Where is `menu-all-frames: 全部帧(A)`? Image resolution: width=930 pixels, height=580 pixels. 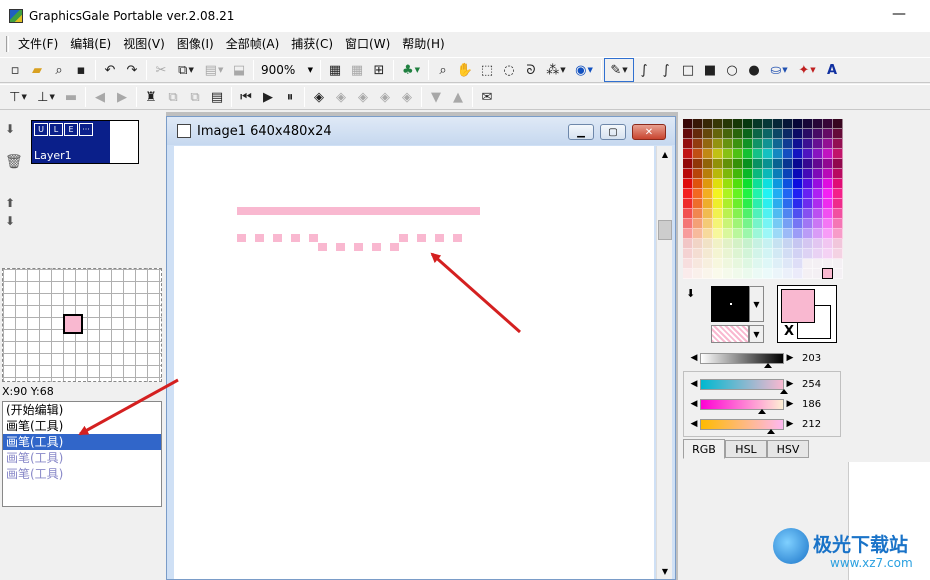
menu-all-frames: 全部帧(A) is located at coordinates (253, 44).